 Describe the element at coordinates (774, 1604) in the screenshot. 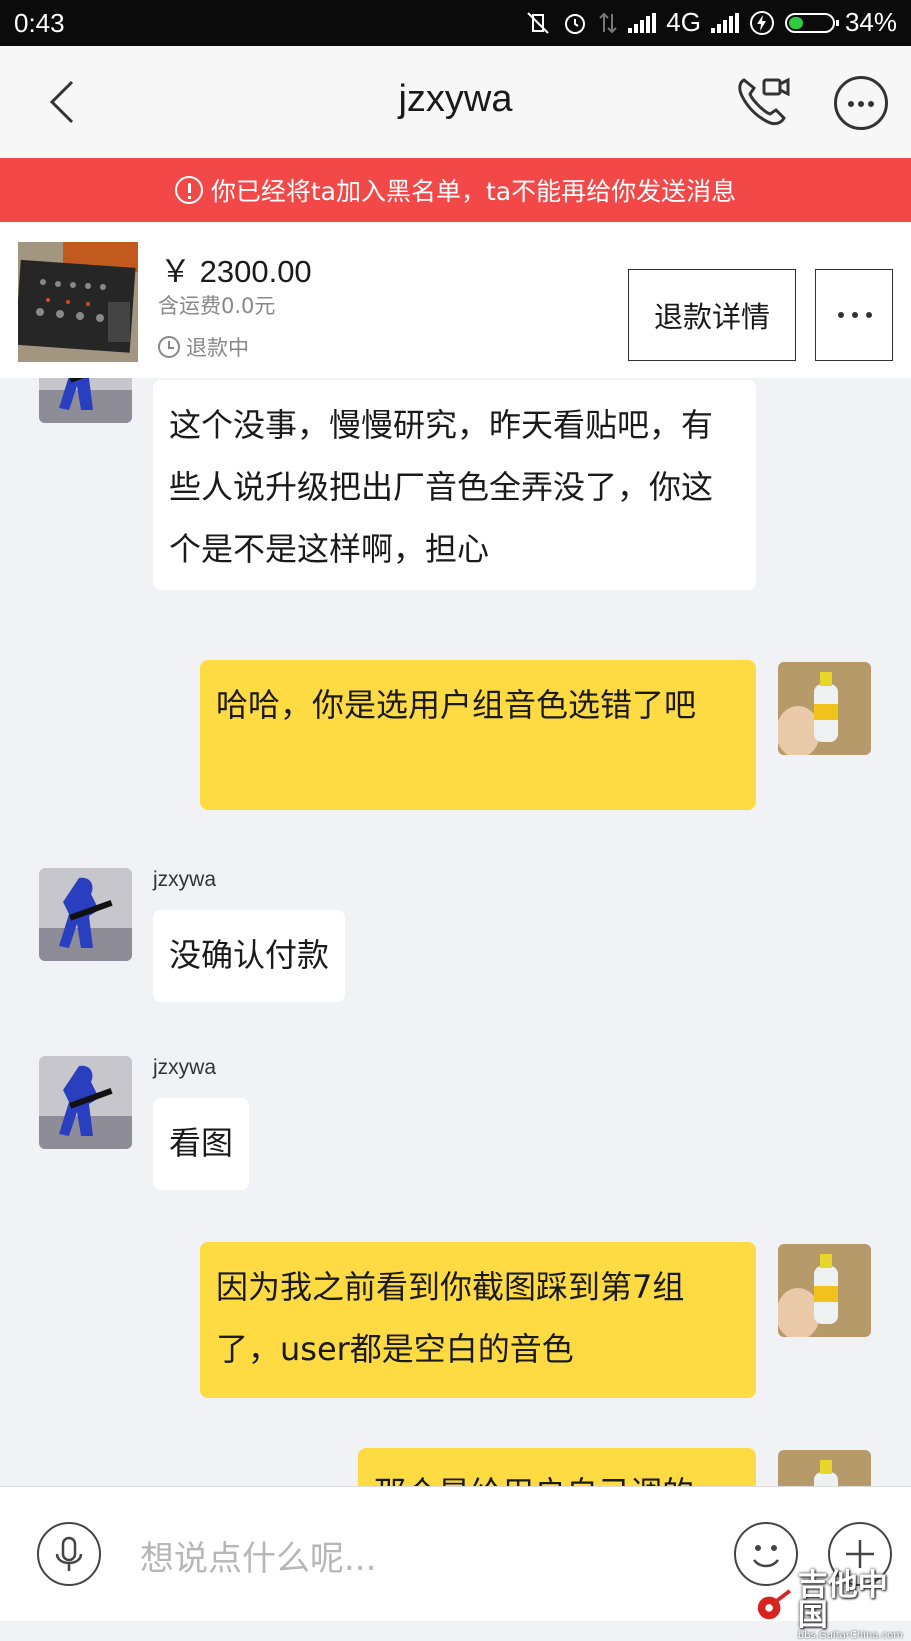

I see `guitar-logo-icon` at that location.